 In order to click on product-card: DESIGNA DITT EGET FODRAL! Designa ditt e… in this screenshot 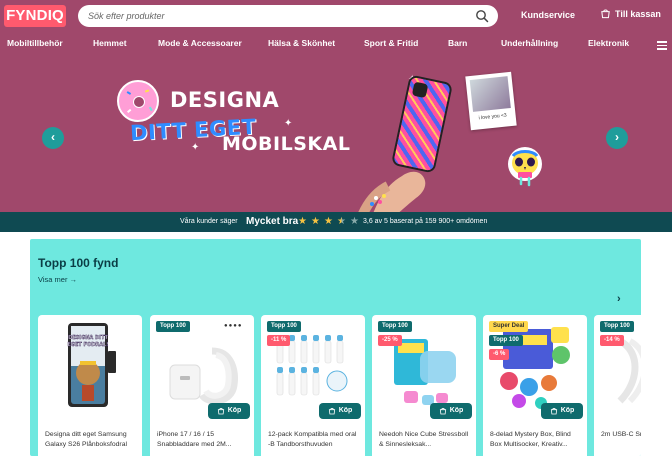, I will do `click(90, 385)`.